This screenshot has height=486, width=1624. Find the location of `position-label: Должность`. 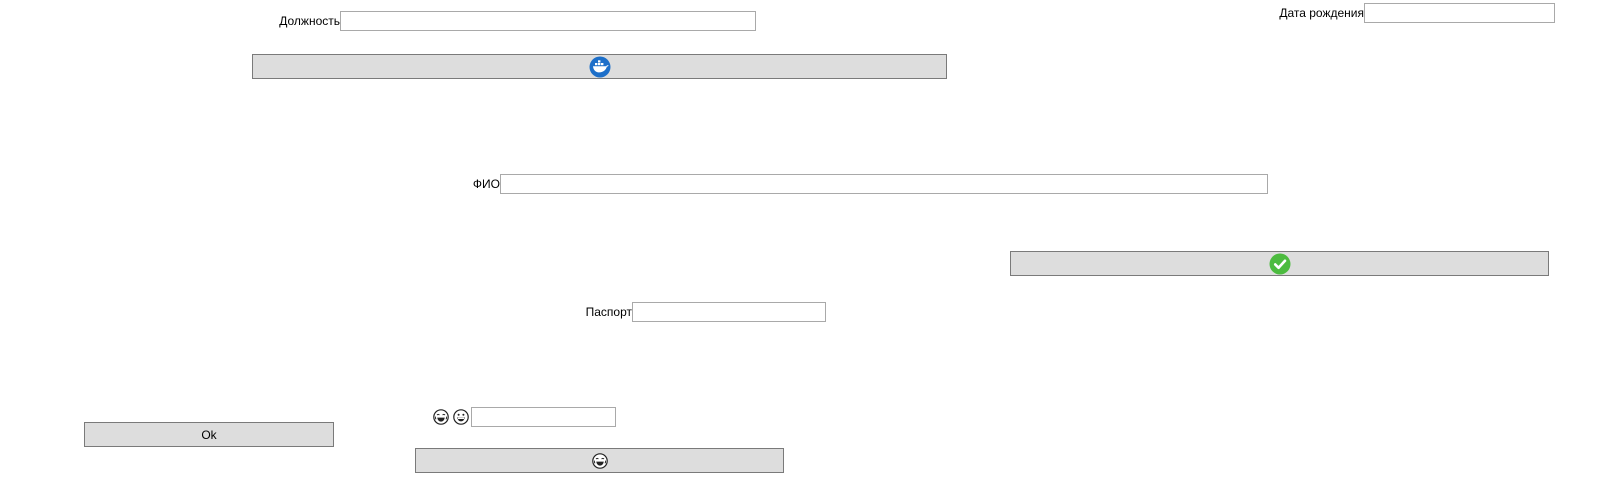

position-label: Должность is located at coordinates (309, 21).